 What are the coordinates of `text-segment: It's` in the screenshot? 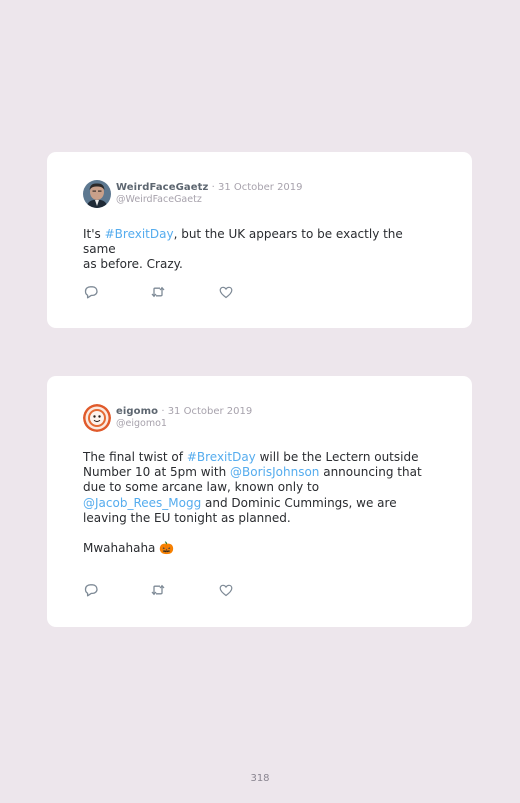 It's located at (94, 234).